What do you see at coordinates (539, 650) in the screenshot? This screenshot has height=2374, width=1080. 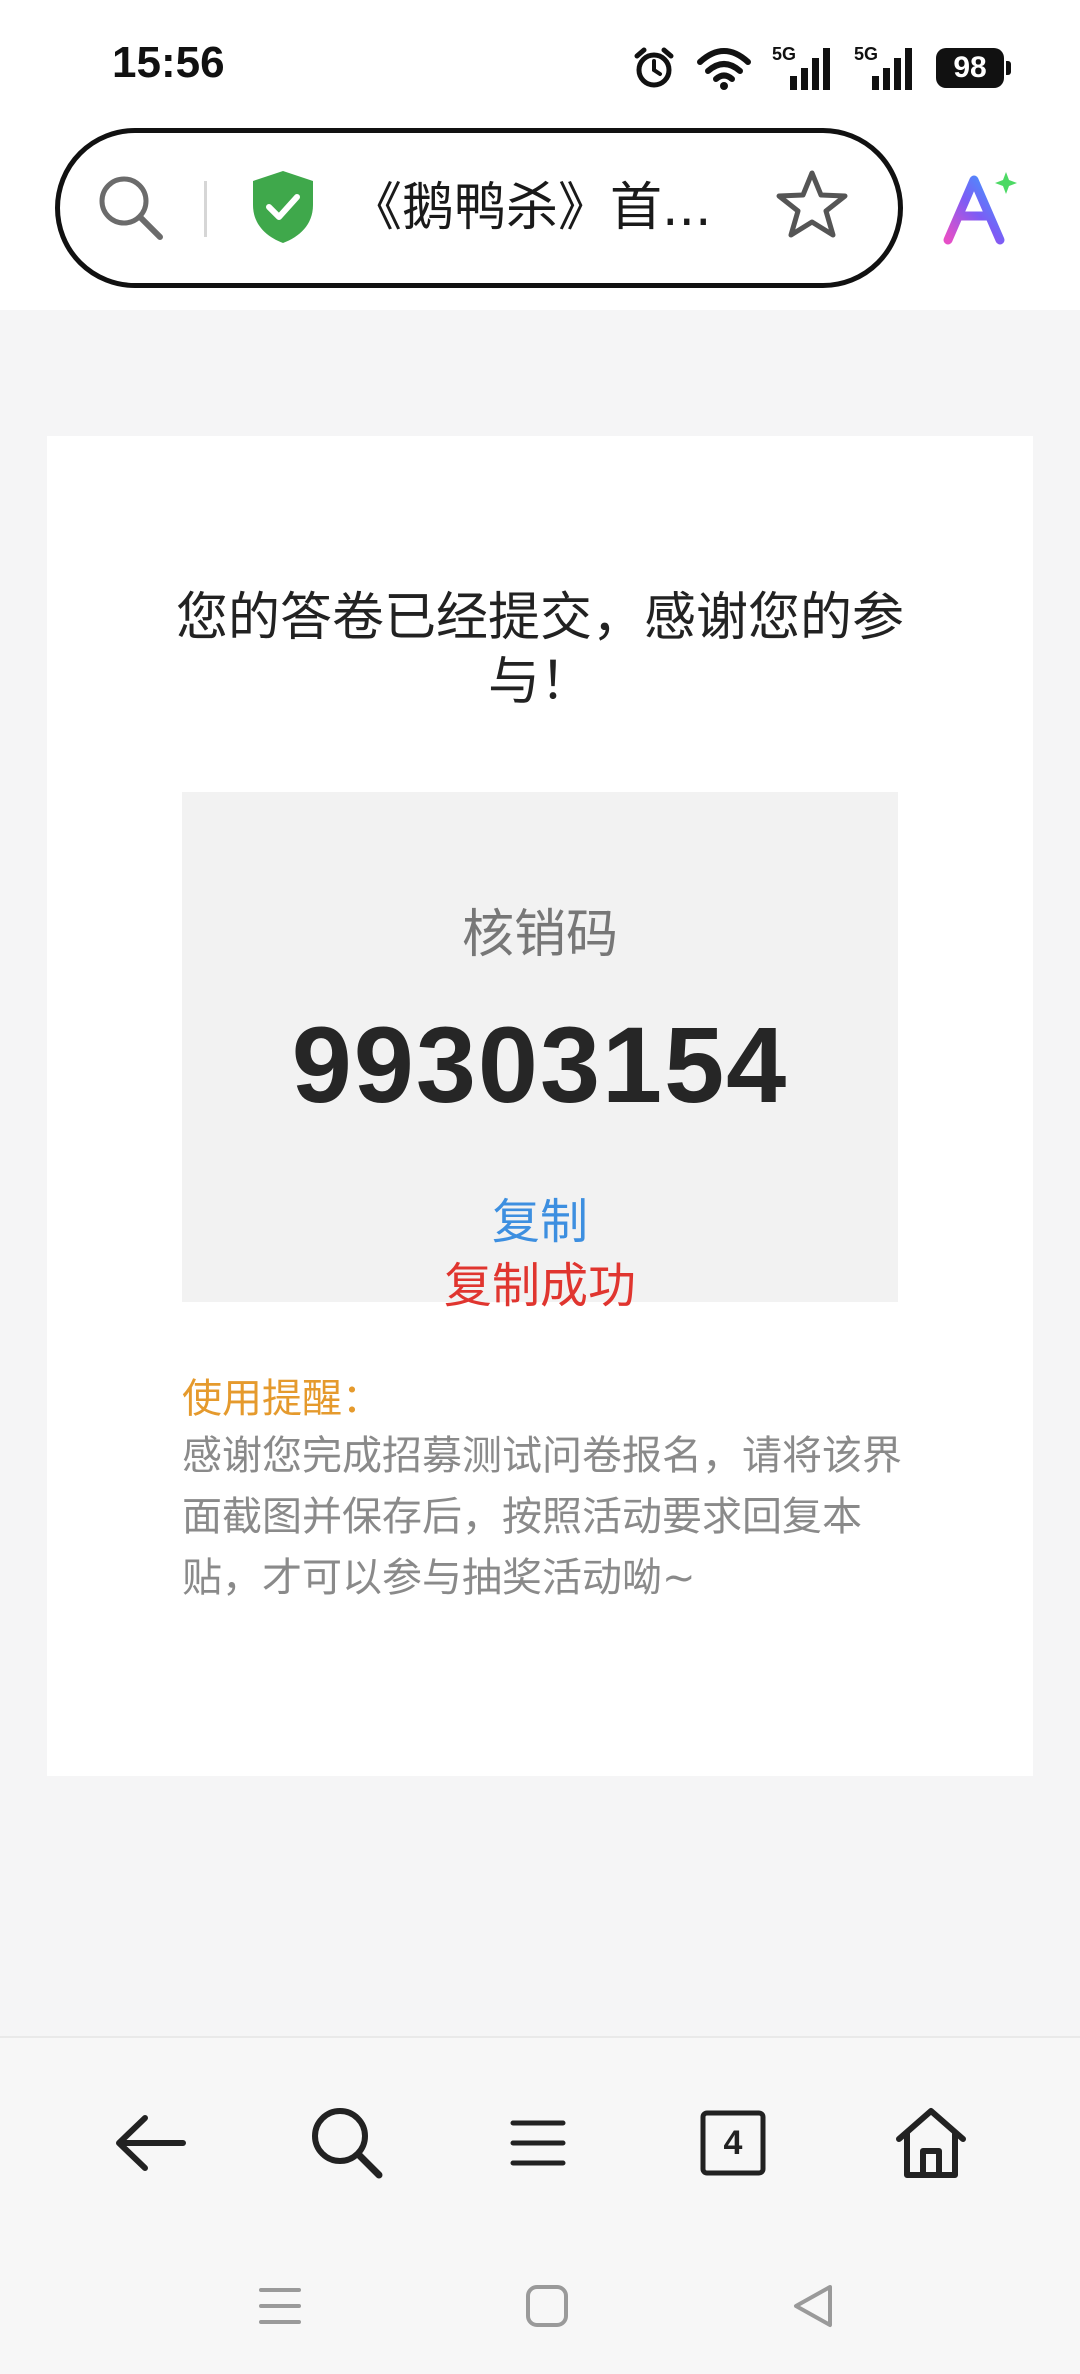 I see `submission-heading: 您的答卷已经提交，感谢您的参与！` at bounding box center [539, 650].